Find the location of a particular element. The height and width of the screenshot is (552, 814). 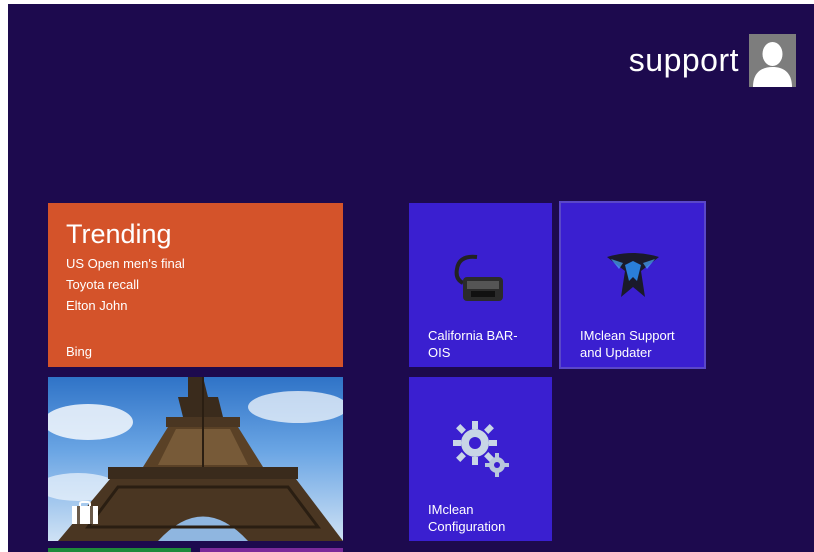

trending-item: Toyota recall is located at coordinates (102, 284).